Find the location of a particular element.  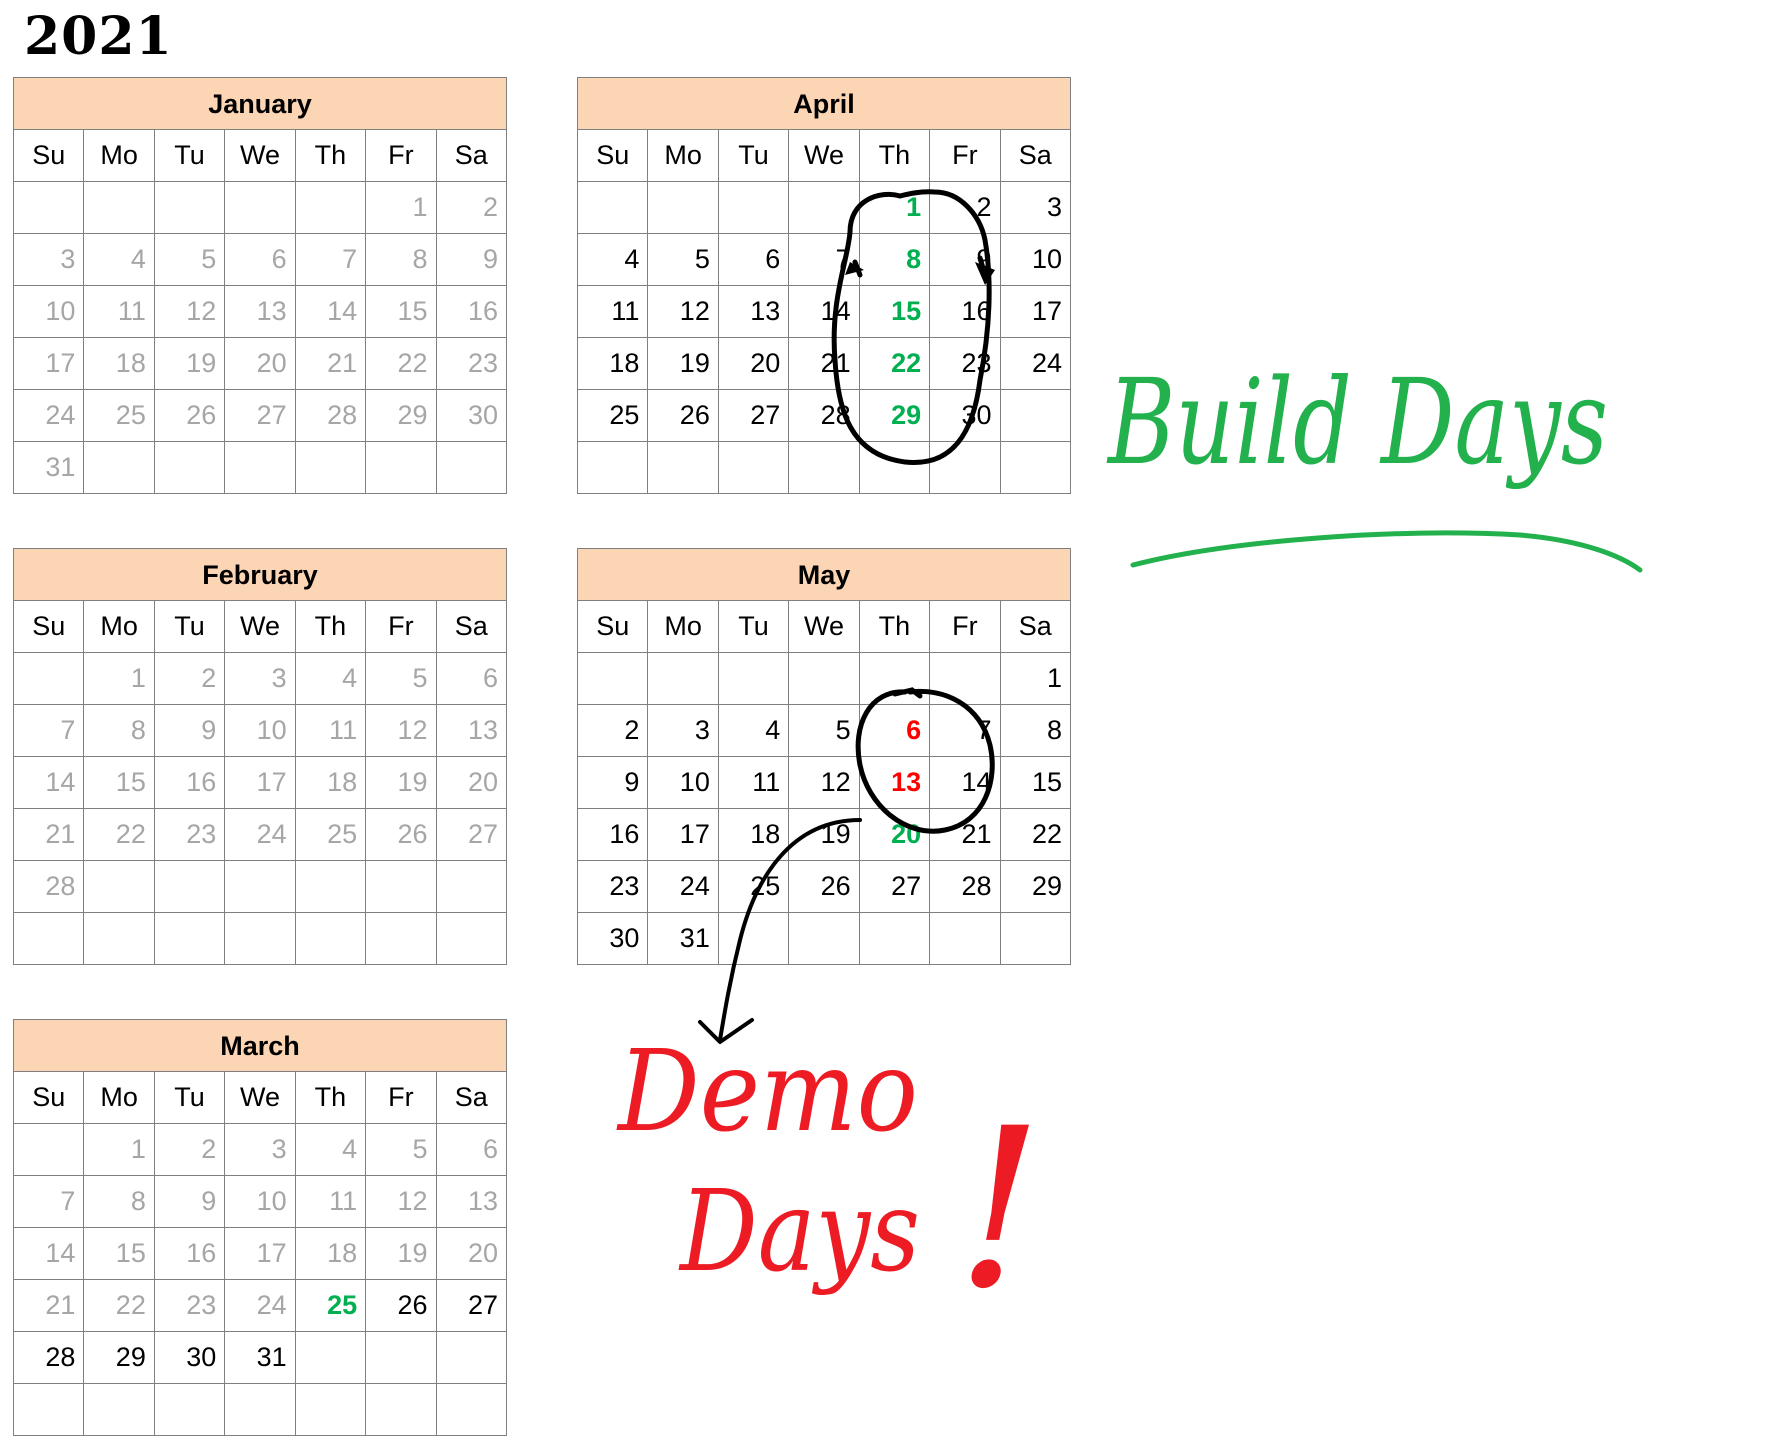

month-name: February is located at coordinates (260, 574).